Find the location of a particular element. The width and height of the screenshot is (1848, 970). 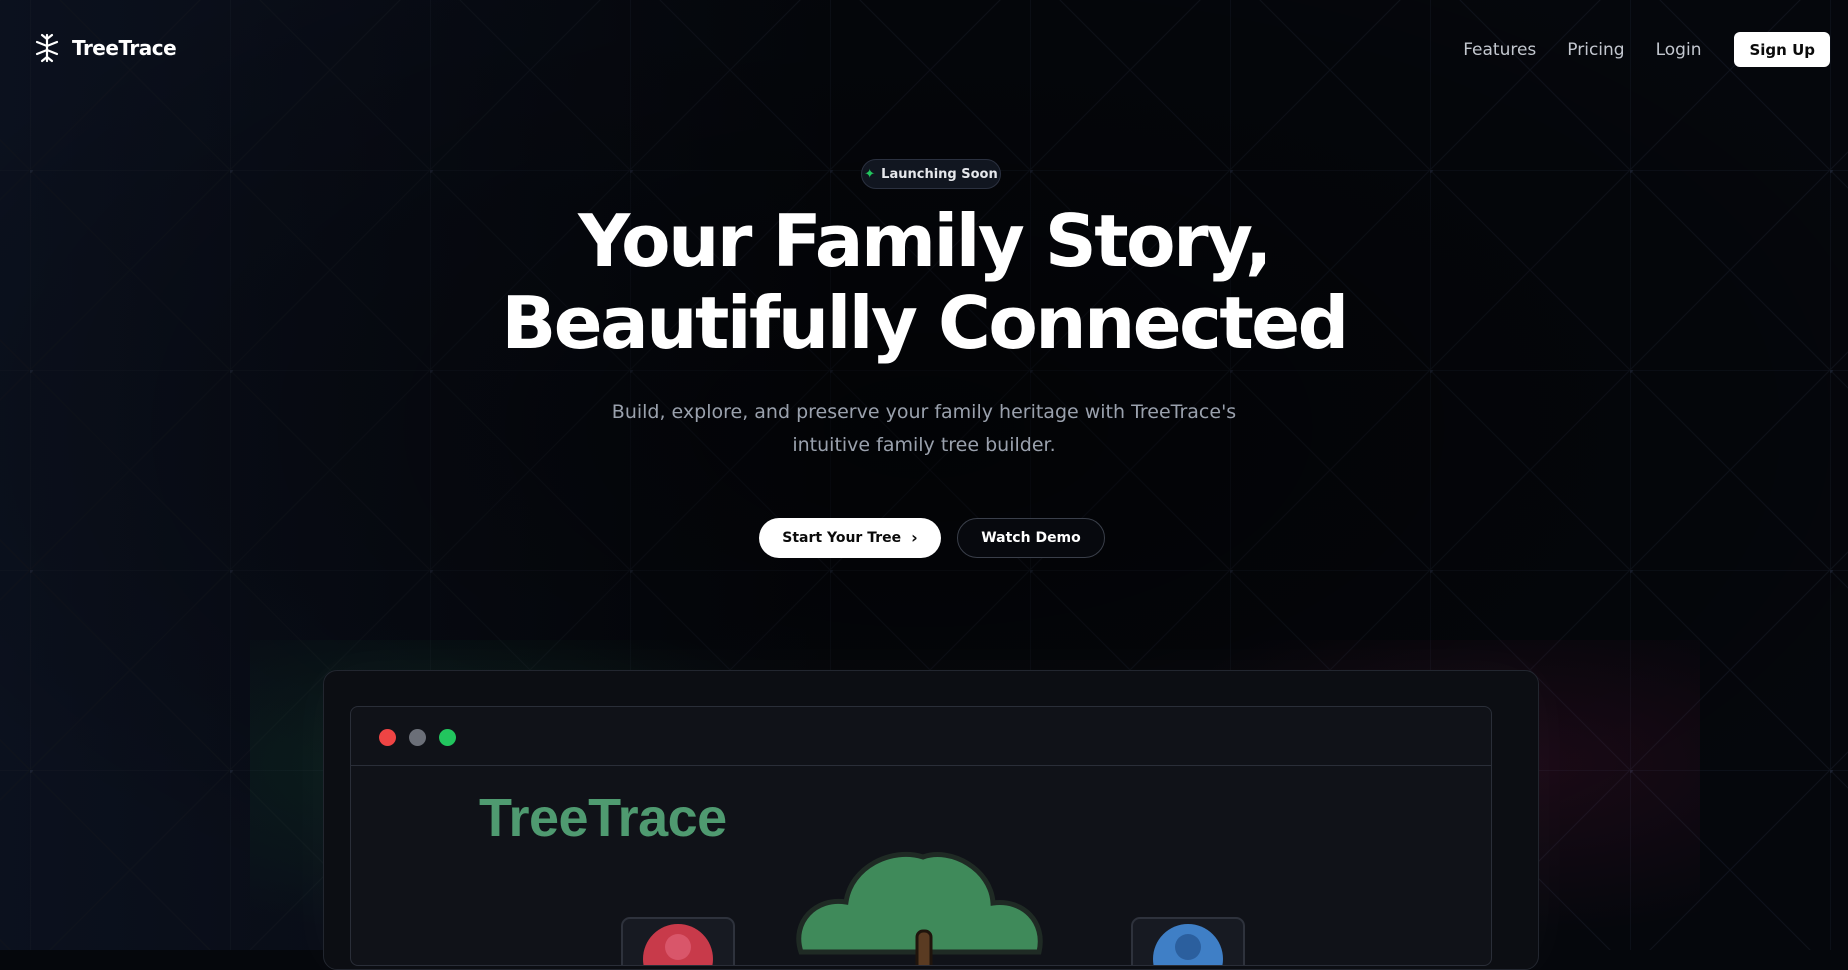

cta-row: Start Your Tree › Watch Demo is located at coordinates (932, 538).